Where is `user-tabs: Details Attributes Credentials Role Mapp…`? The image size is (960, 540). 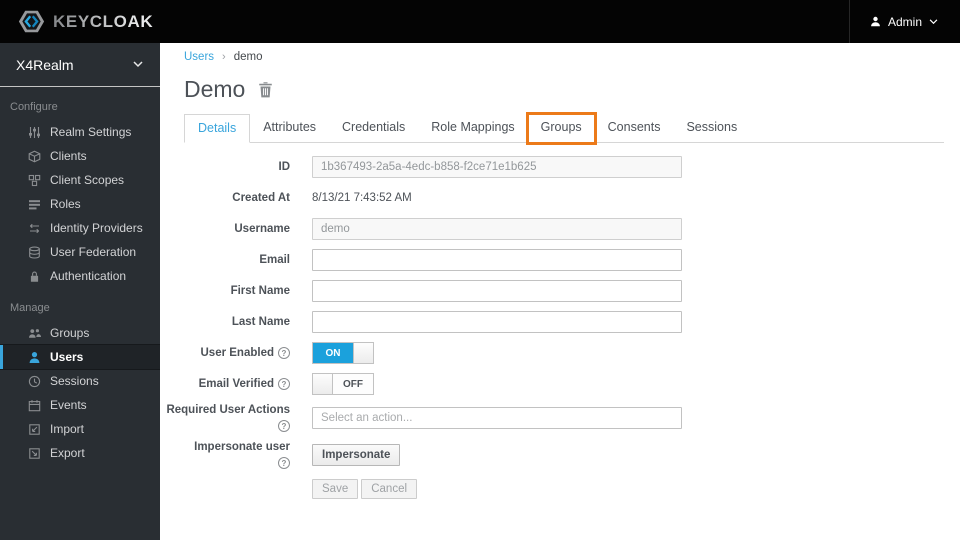
user-tabs: Details Attributes Credentials Role Mapp… is located at coordinates (564, 128).